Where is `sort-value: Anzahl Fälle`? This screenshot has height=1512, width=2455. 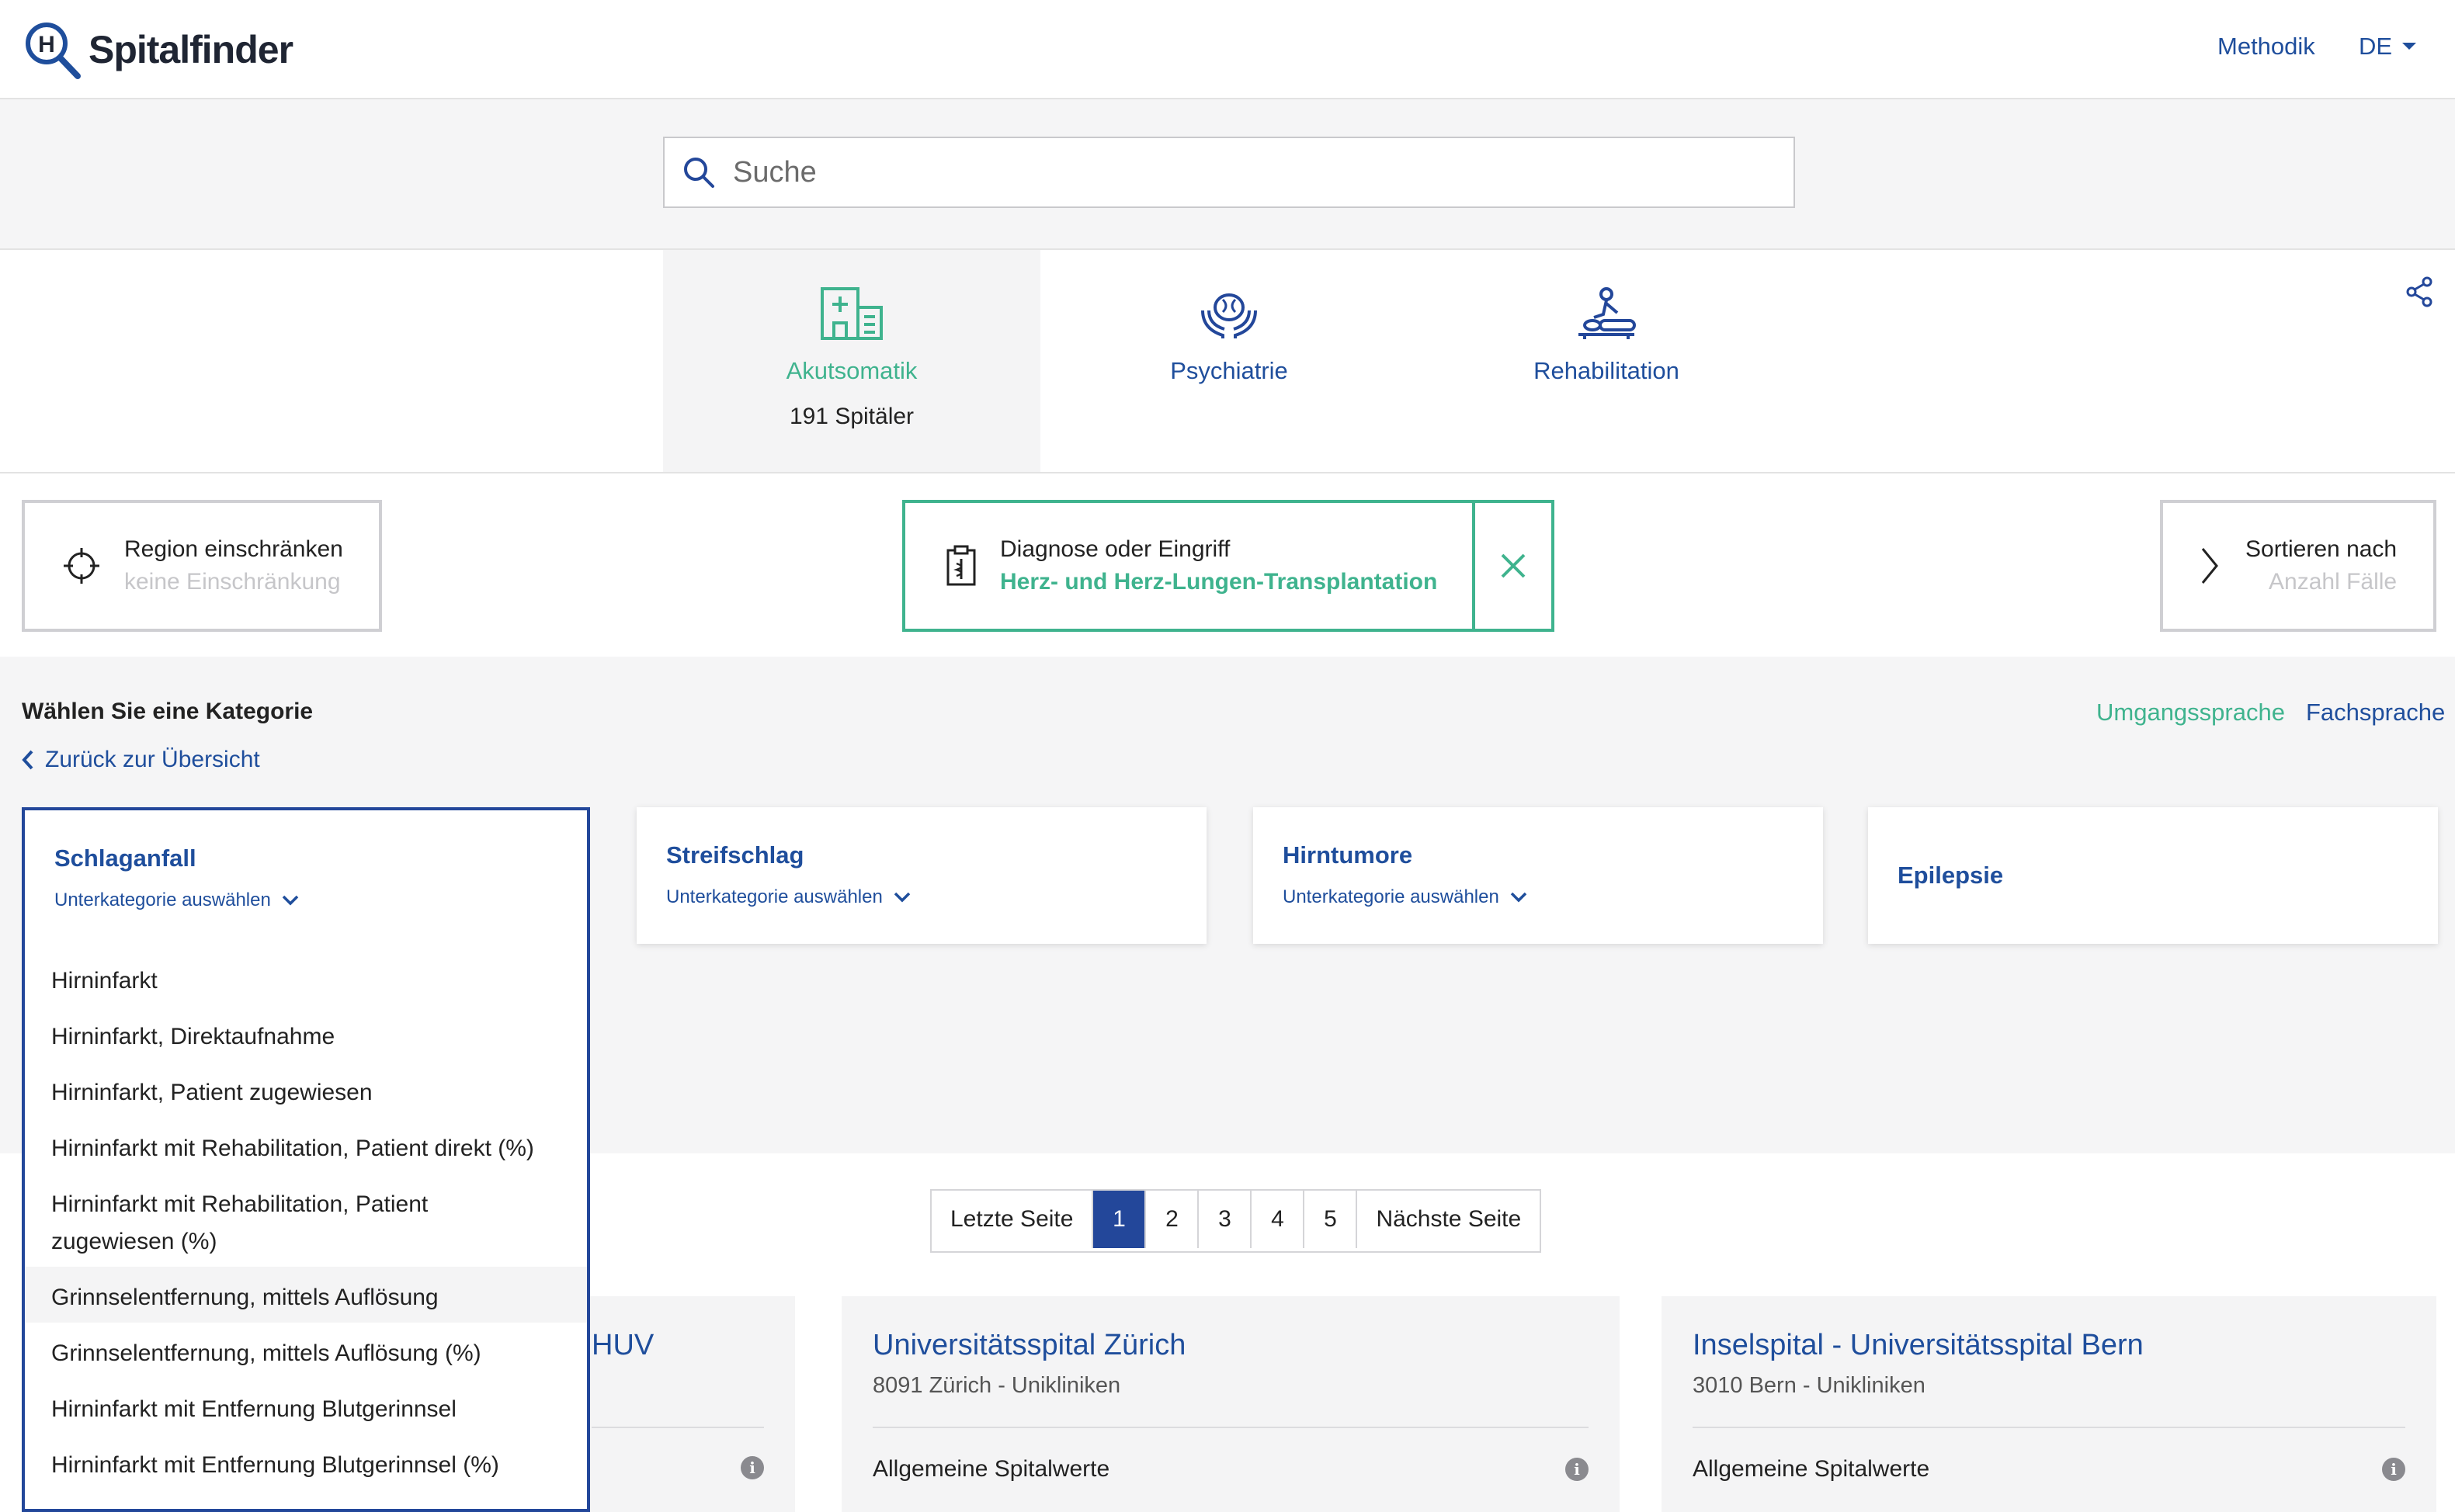
sort-value: Anzahl Fälle is located at coordinates (2333, 582).